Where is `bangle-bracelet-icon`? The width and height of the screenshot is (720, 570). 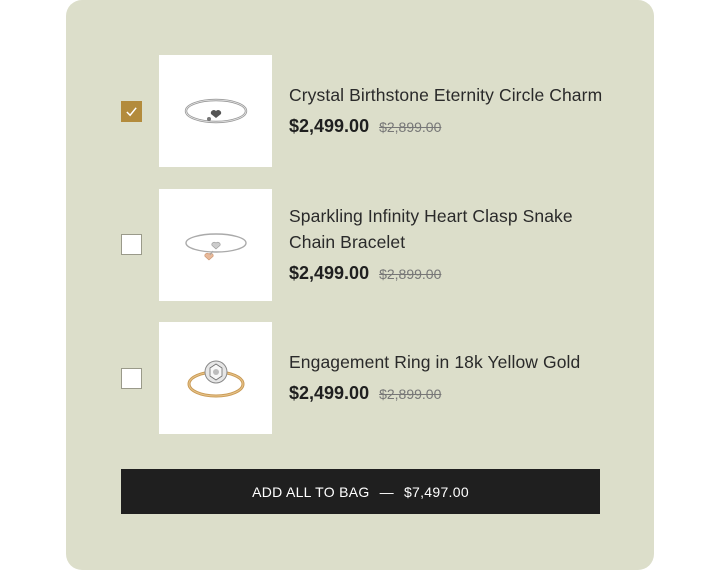
bangle-bracelet-icon is located at coordinates (215, 111).